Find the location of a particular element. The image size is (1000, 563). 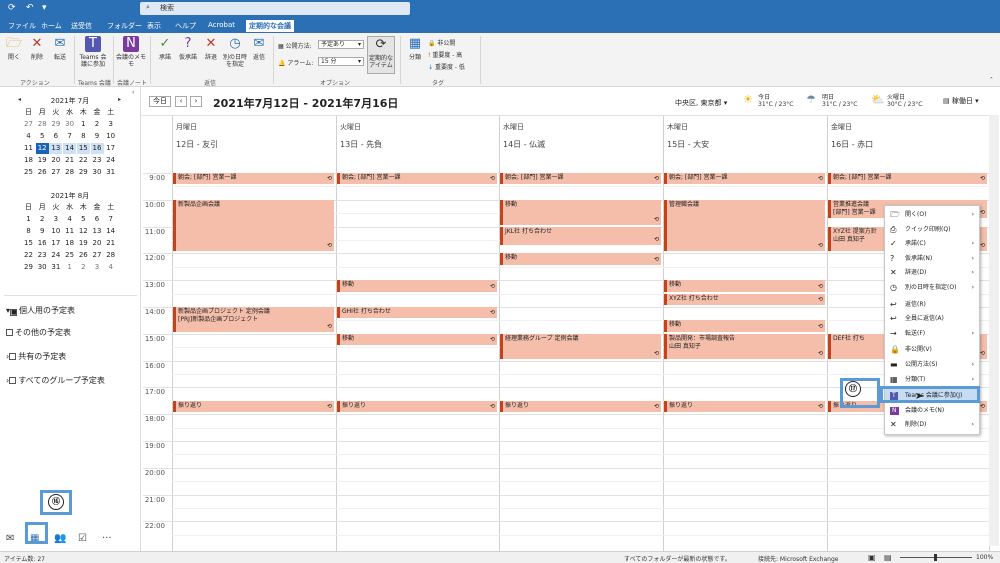

view-selector: ▤ 稼働日 ▾ is located at coordinates (961, 101).